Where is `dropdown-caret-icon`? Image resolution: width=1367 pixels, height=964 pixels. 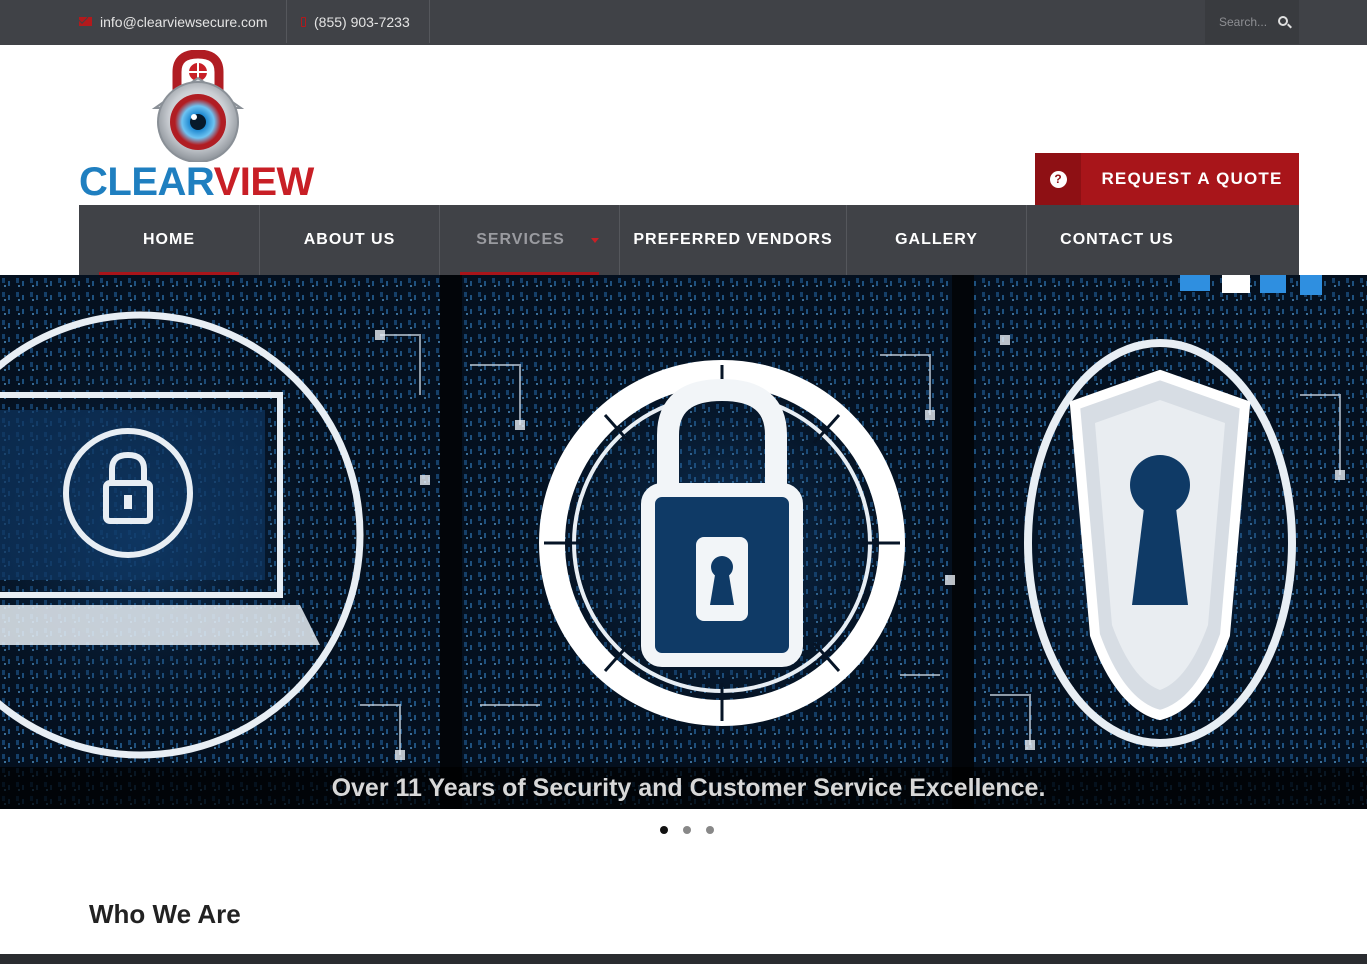 dropdown-caret-icon is located at coordinates (595, 240).